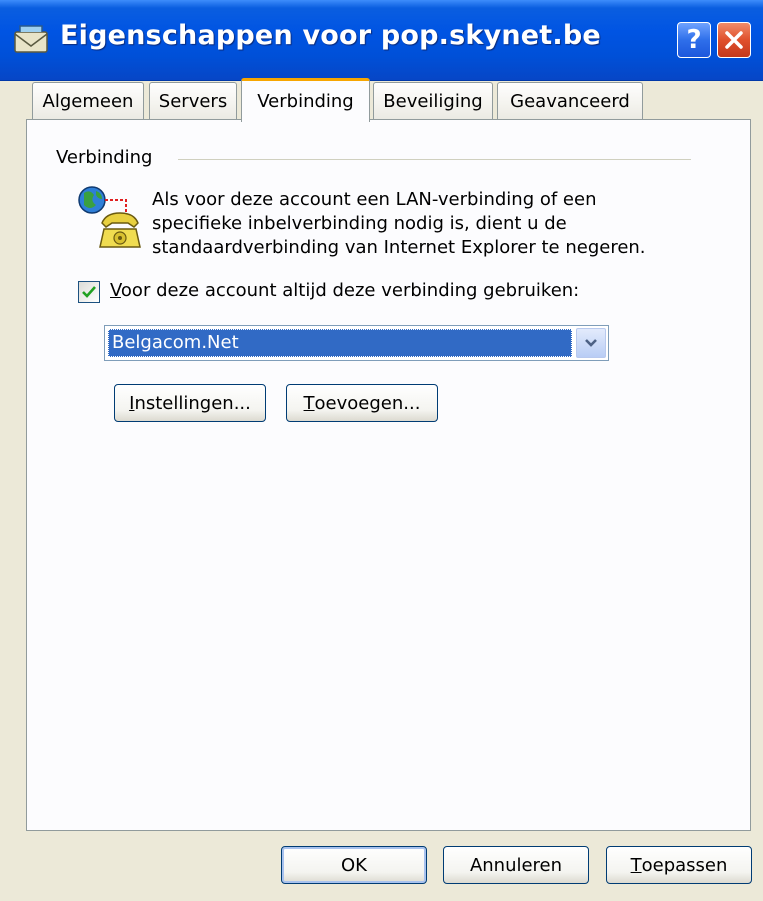  I want to click on connection-dropdown: Belgacom.Net, so click(356, 343).